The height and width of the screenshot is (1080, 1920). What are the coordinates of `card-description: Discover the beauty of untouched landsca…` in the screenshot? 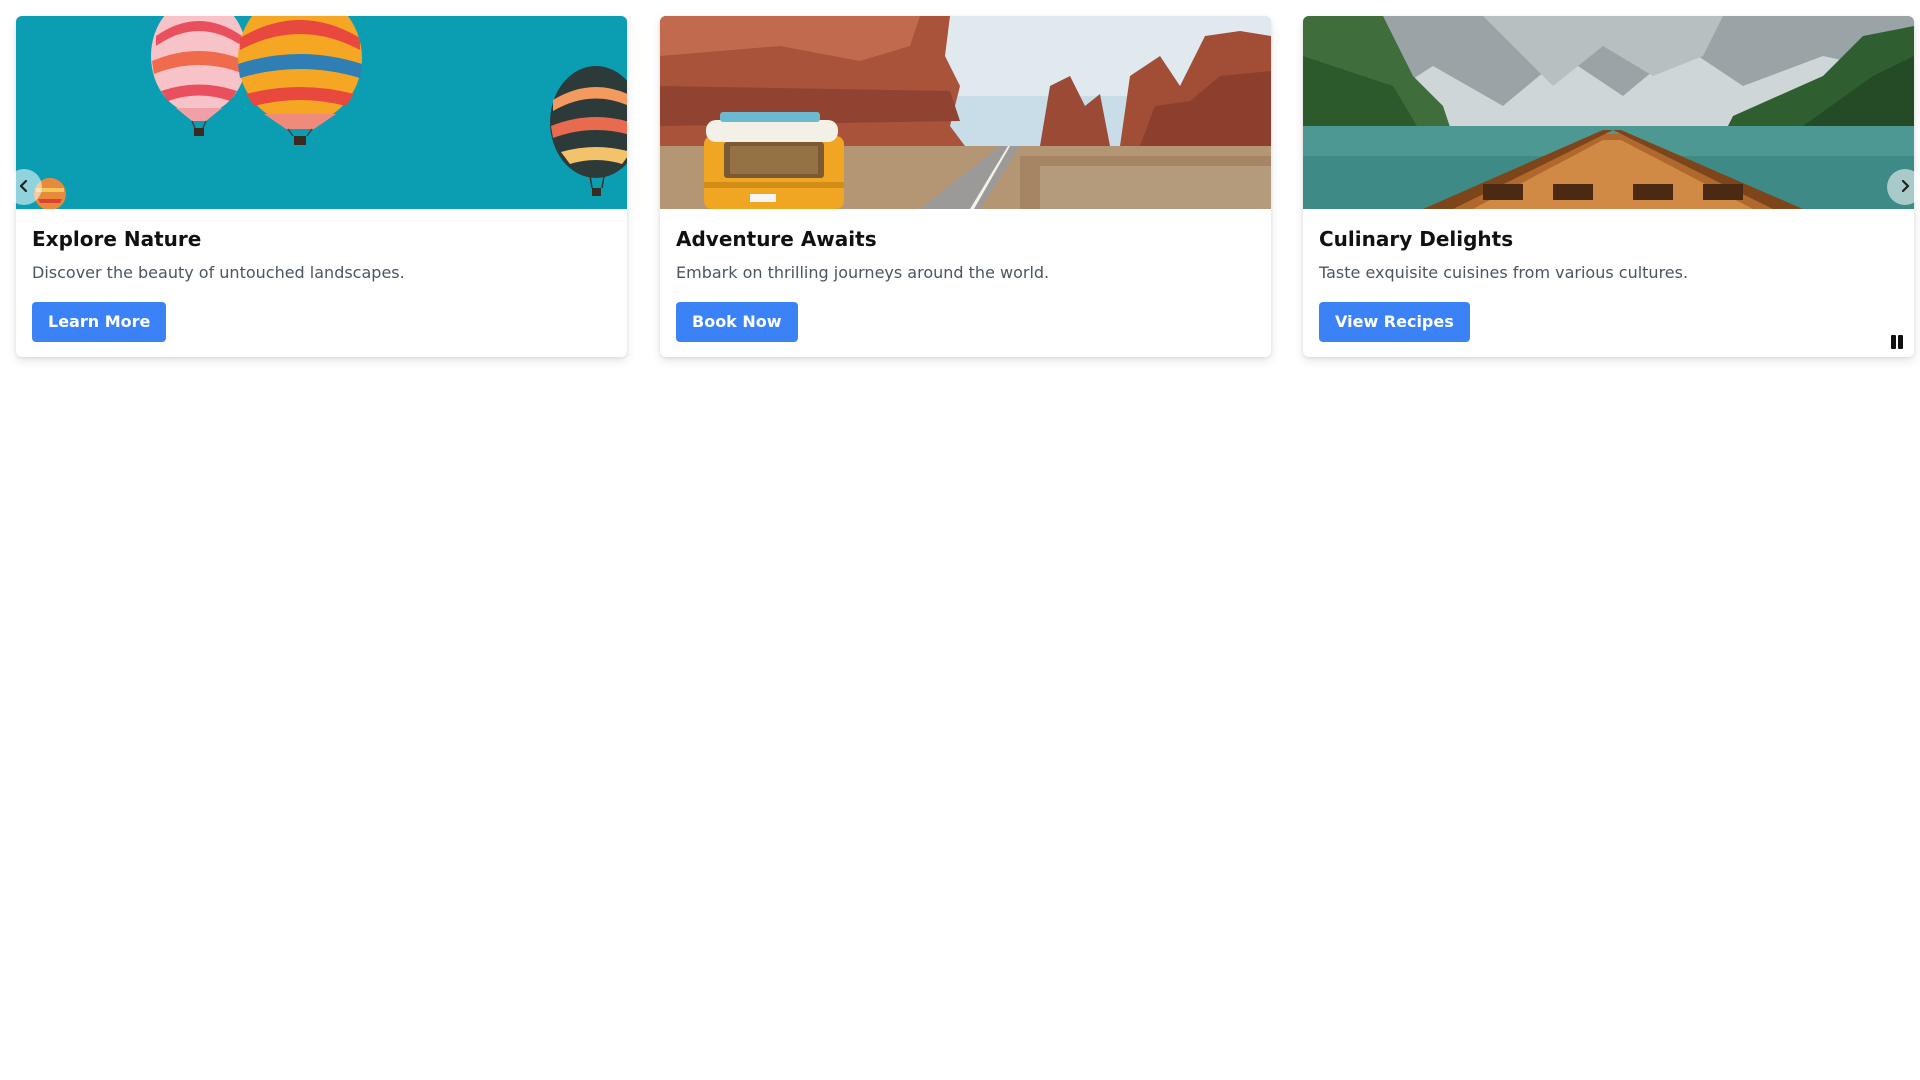 It's located at (218, 272).